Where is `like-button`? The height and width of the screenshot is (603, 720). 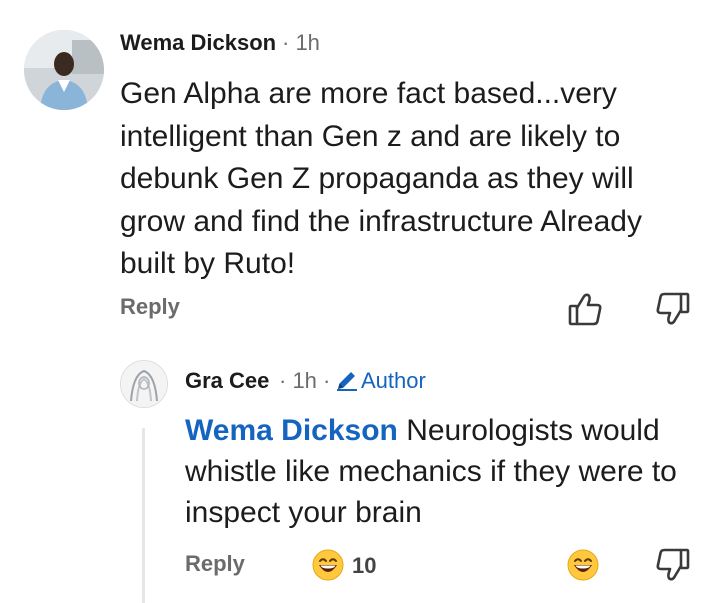
like-button is located at coordinates (585, 309).